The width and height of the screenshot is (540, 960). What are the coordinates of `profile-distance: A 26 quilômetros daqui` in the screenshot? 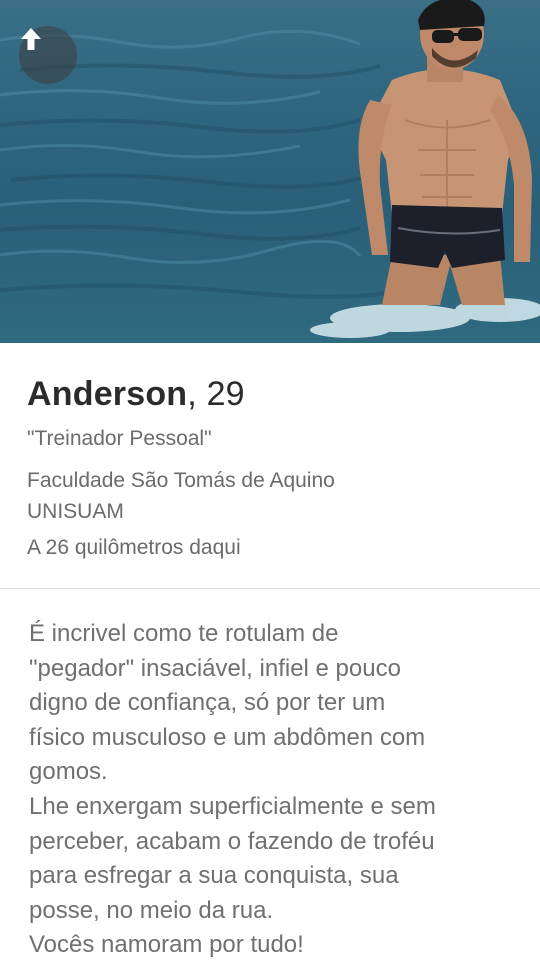 It's located at (134, 547).